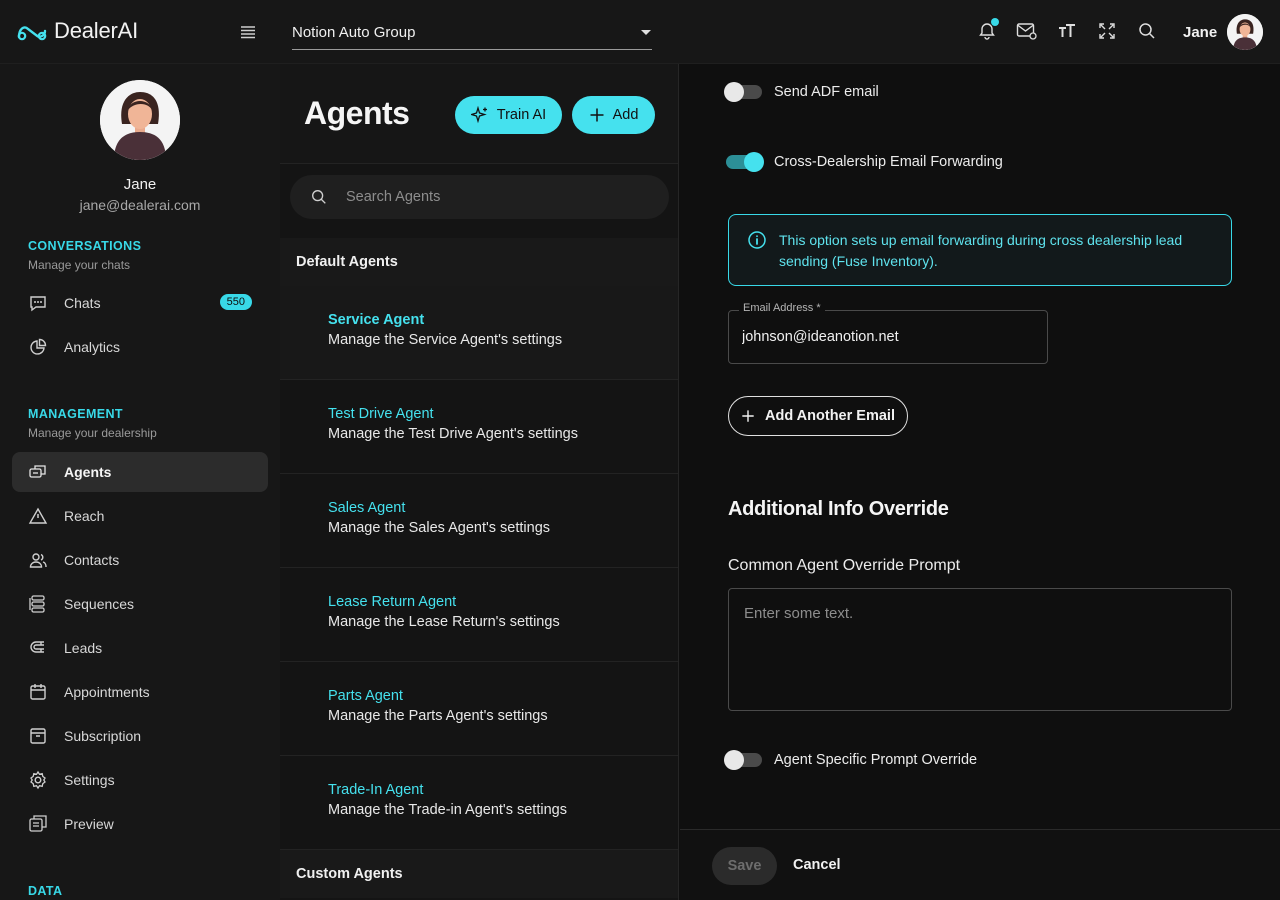 The width and height of the screenshot is (1280, 900). Describe the element at coordinates (445, 340) in the screenshot. I see `agent-description: Manage the Service Agent's settings` at that location.